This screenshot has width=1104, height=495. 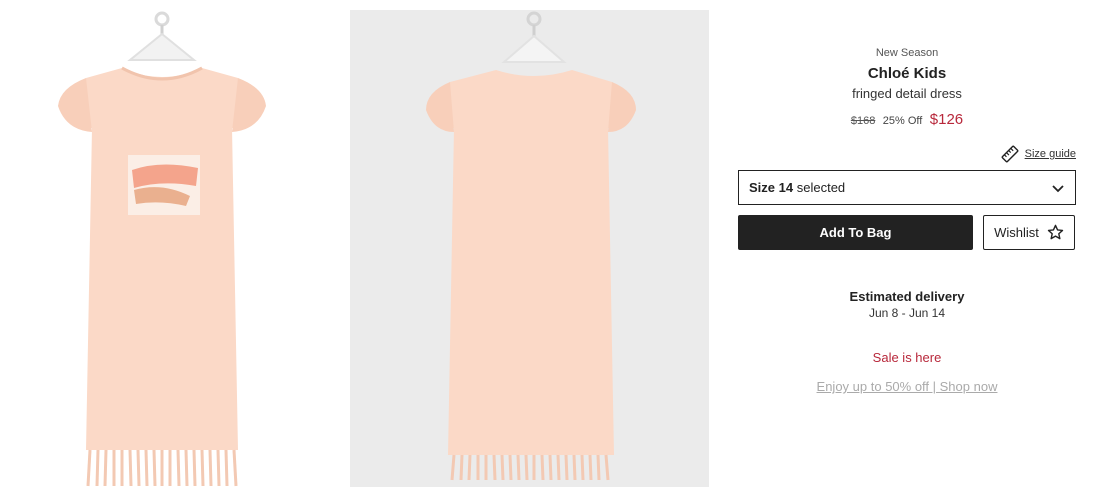 I want to click on product-name: fringed detail dress, so click(x=907, y=93).